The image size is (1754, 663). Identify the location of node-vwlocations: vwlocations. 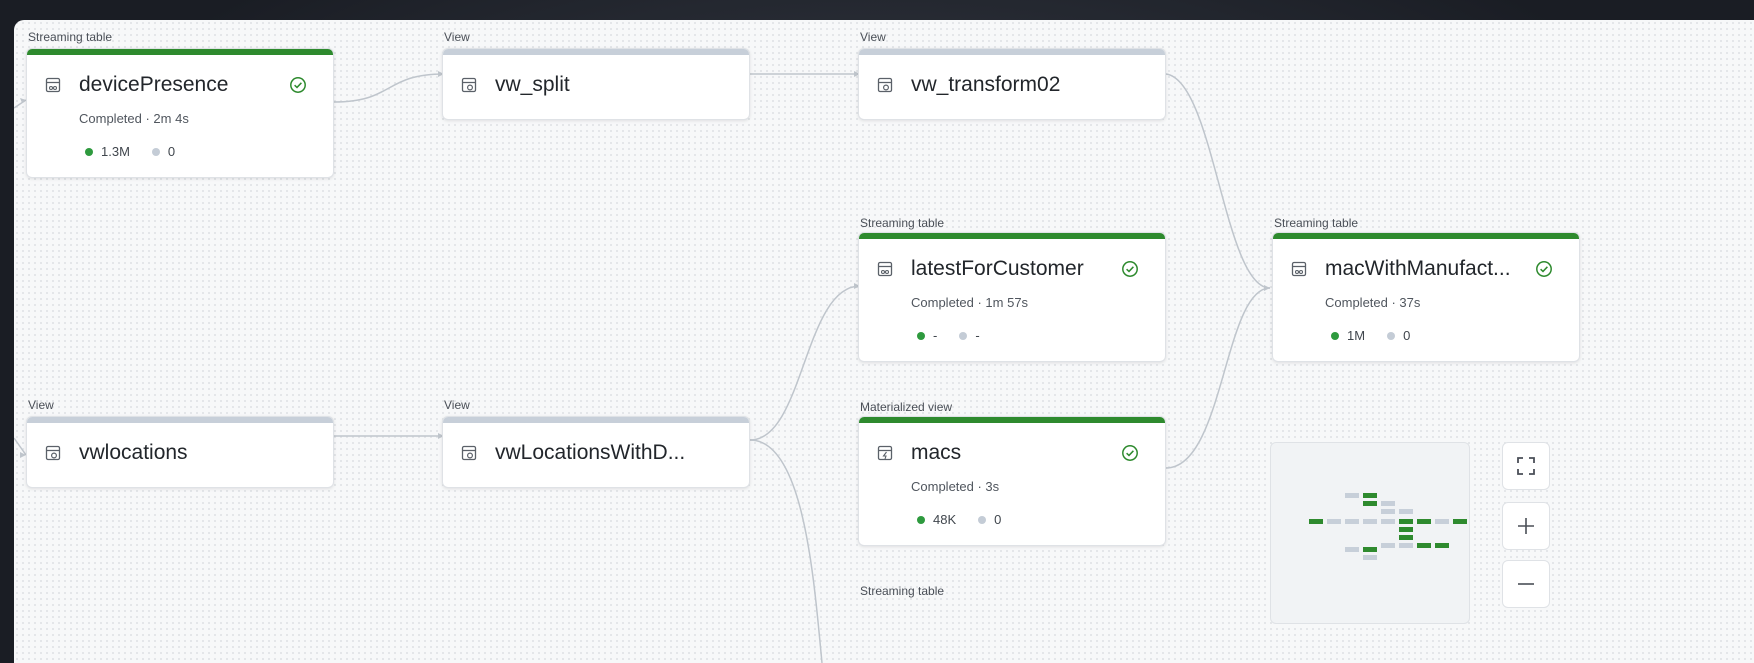
(180, 452).